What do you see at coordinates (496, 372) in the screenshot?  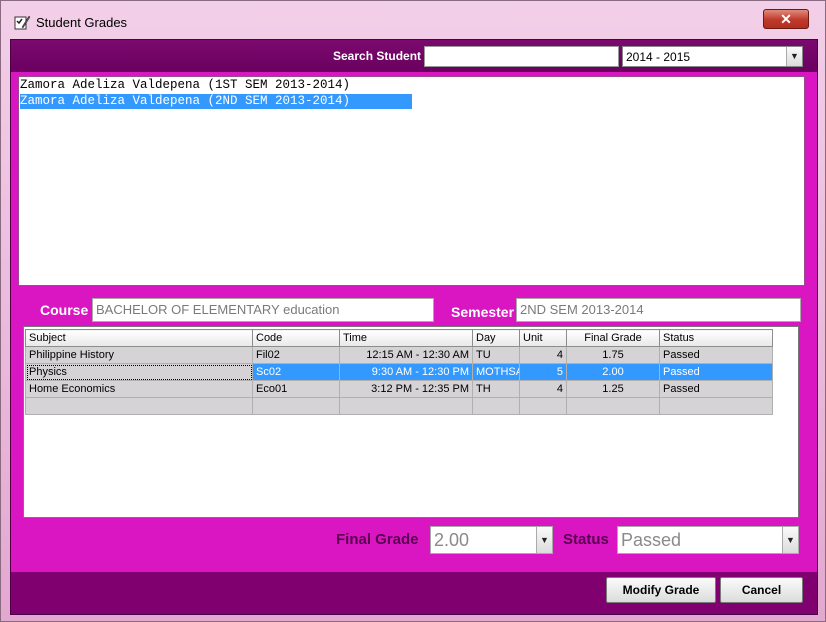 I see `cell-day: MOTHSA` at bounding box center [496, 372].